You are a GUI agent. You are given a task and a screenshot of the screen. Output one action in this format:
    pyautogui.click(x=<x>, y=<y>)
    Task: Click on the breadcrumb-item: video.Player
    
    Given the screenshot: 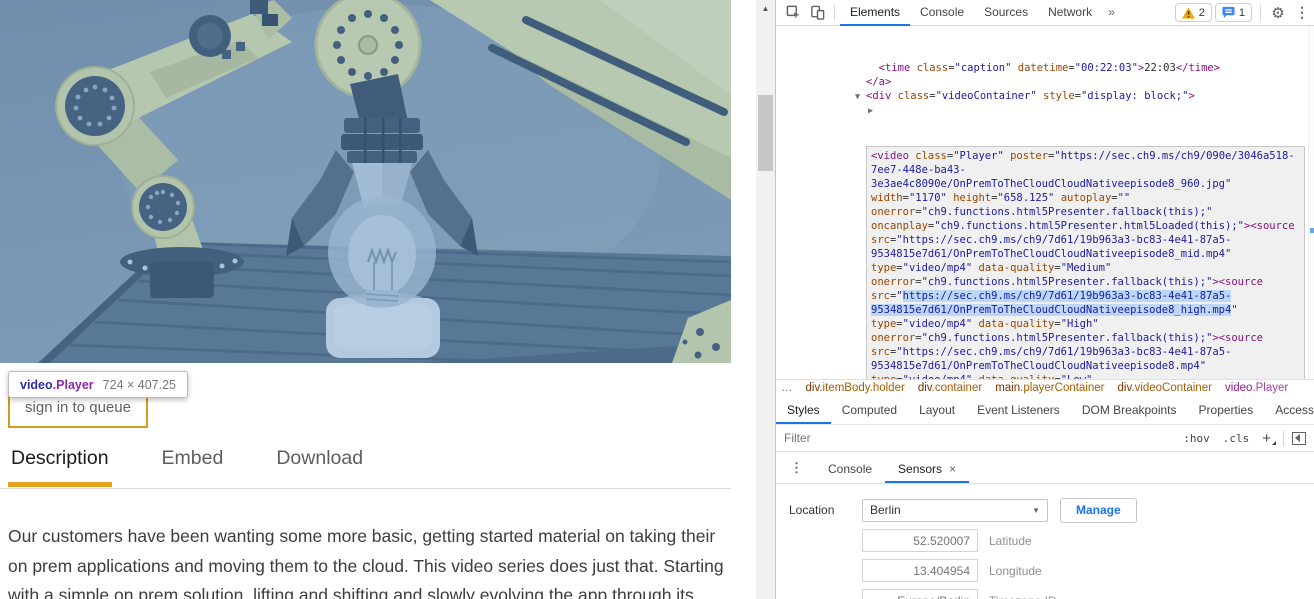 What is the action you would take?
    pyautogui.click(x=1256, y=388)
    